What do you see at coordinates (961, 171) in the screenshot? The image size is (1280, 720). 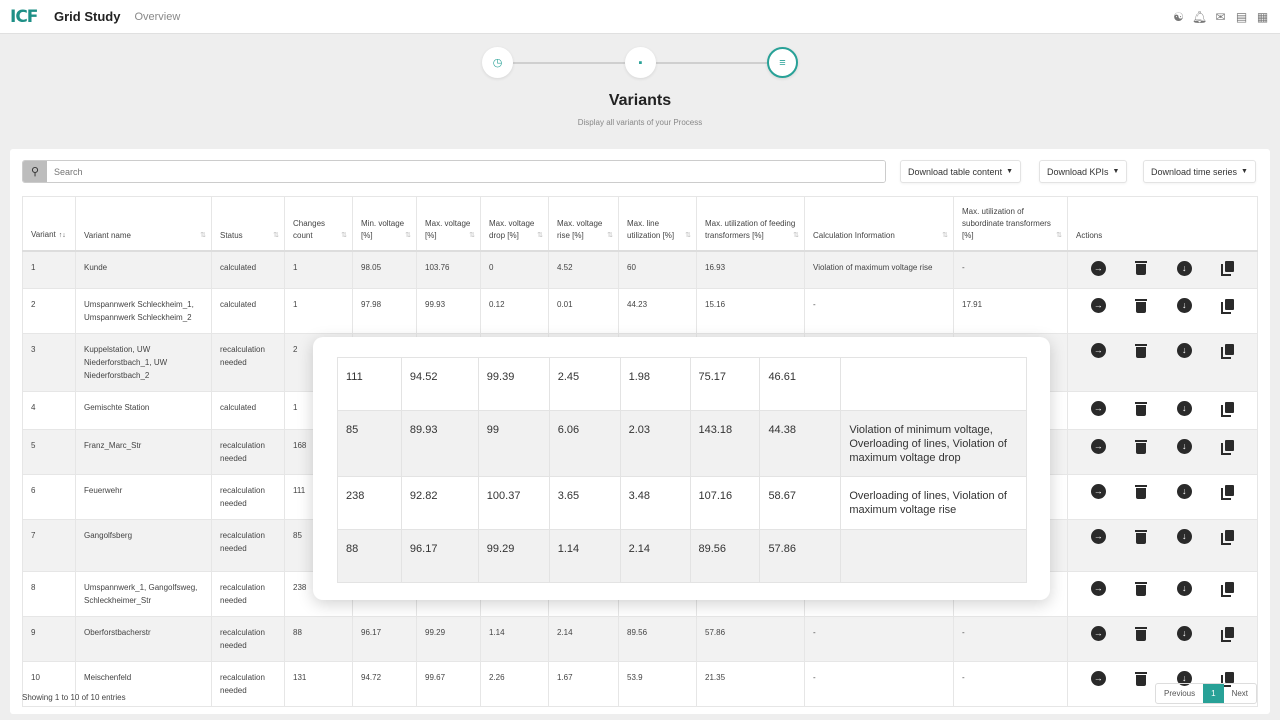 I see `download-table-button: Download table content ▼` at bounding box center [961, 171].